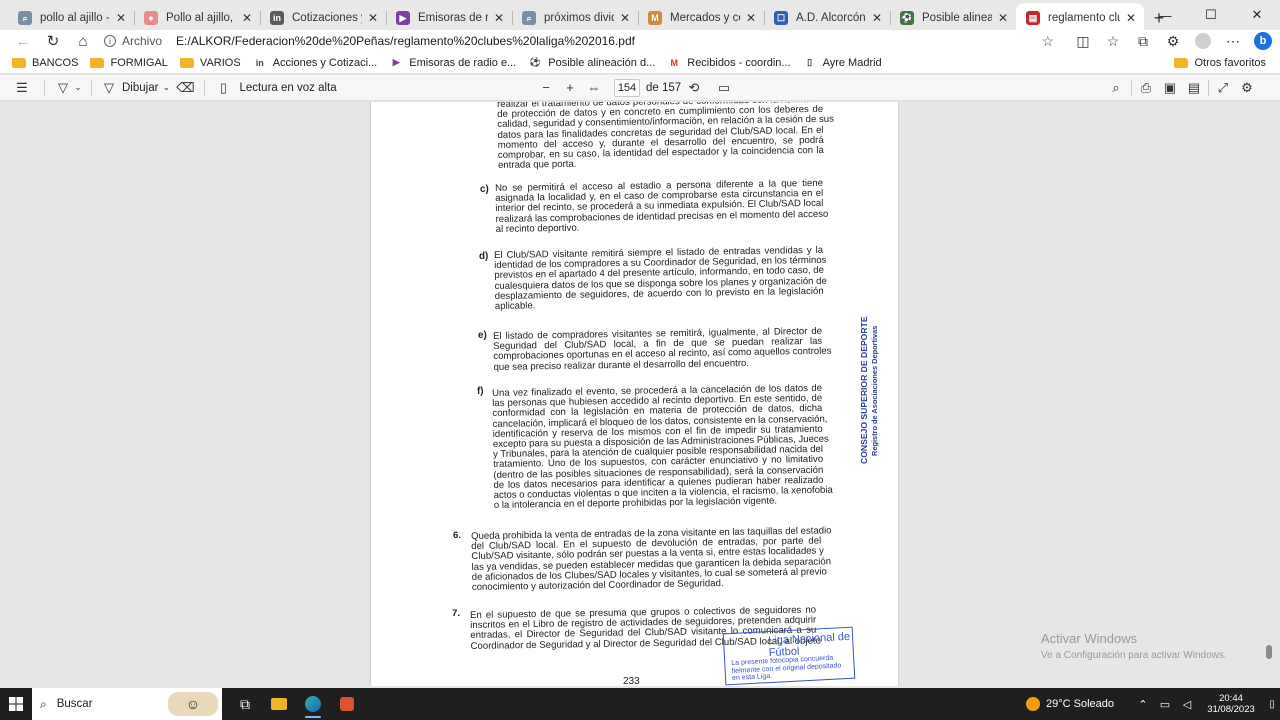 The image size is (1280, 720). I want to click on bookmark-item: FORMIGAL, so click(129, 62).